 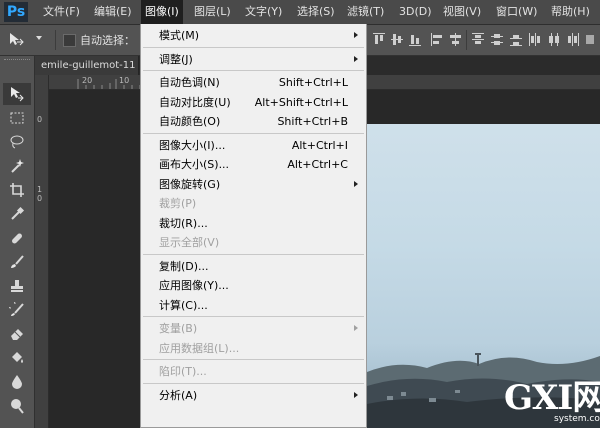 I want to click on menu-file: 文件(F), so click(x=61, y=12).